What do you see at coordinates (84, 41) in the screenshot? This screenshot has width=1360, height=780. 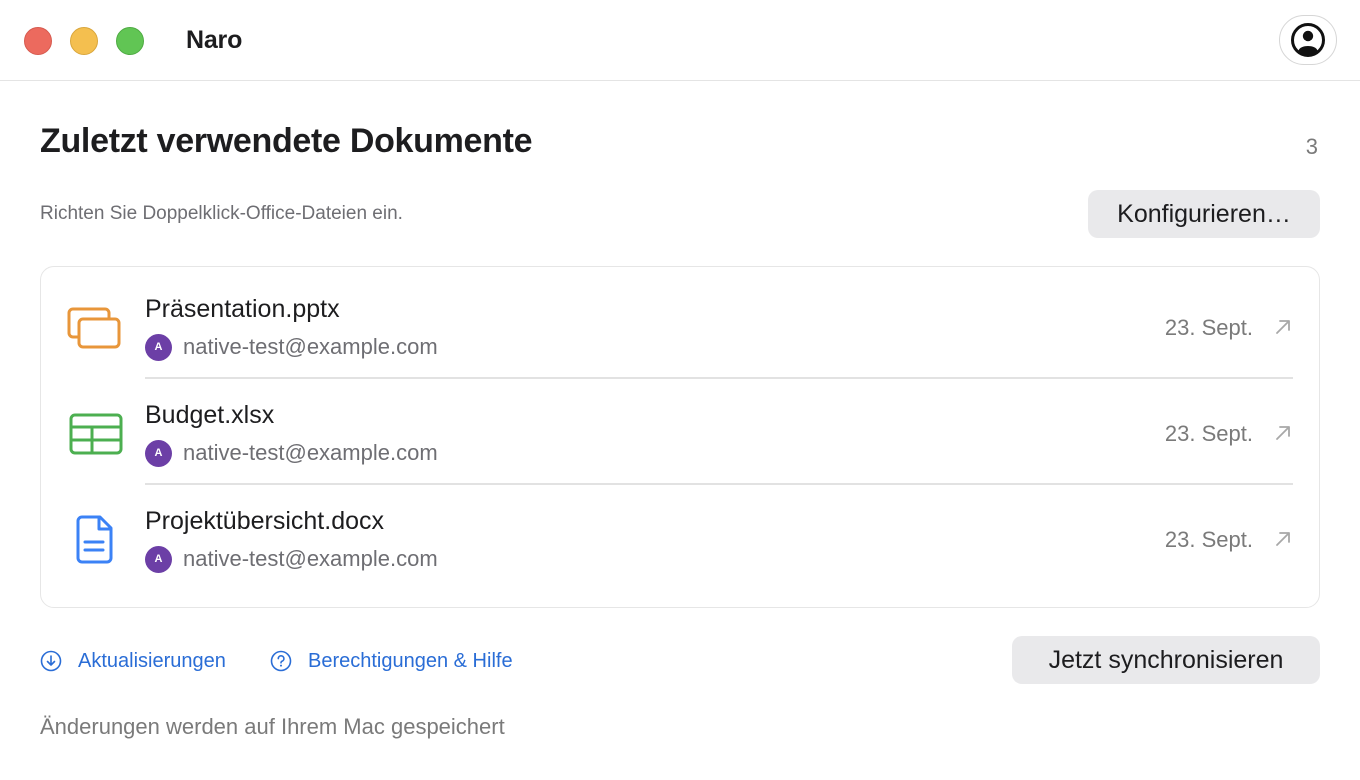 I see `minimize-window-button` at bounding box center [84, 41].